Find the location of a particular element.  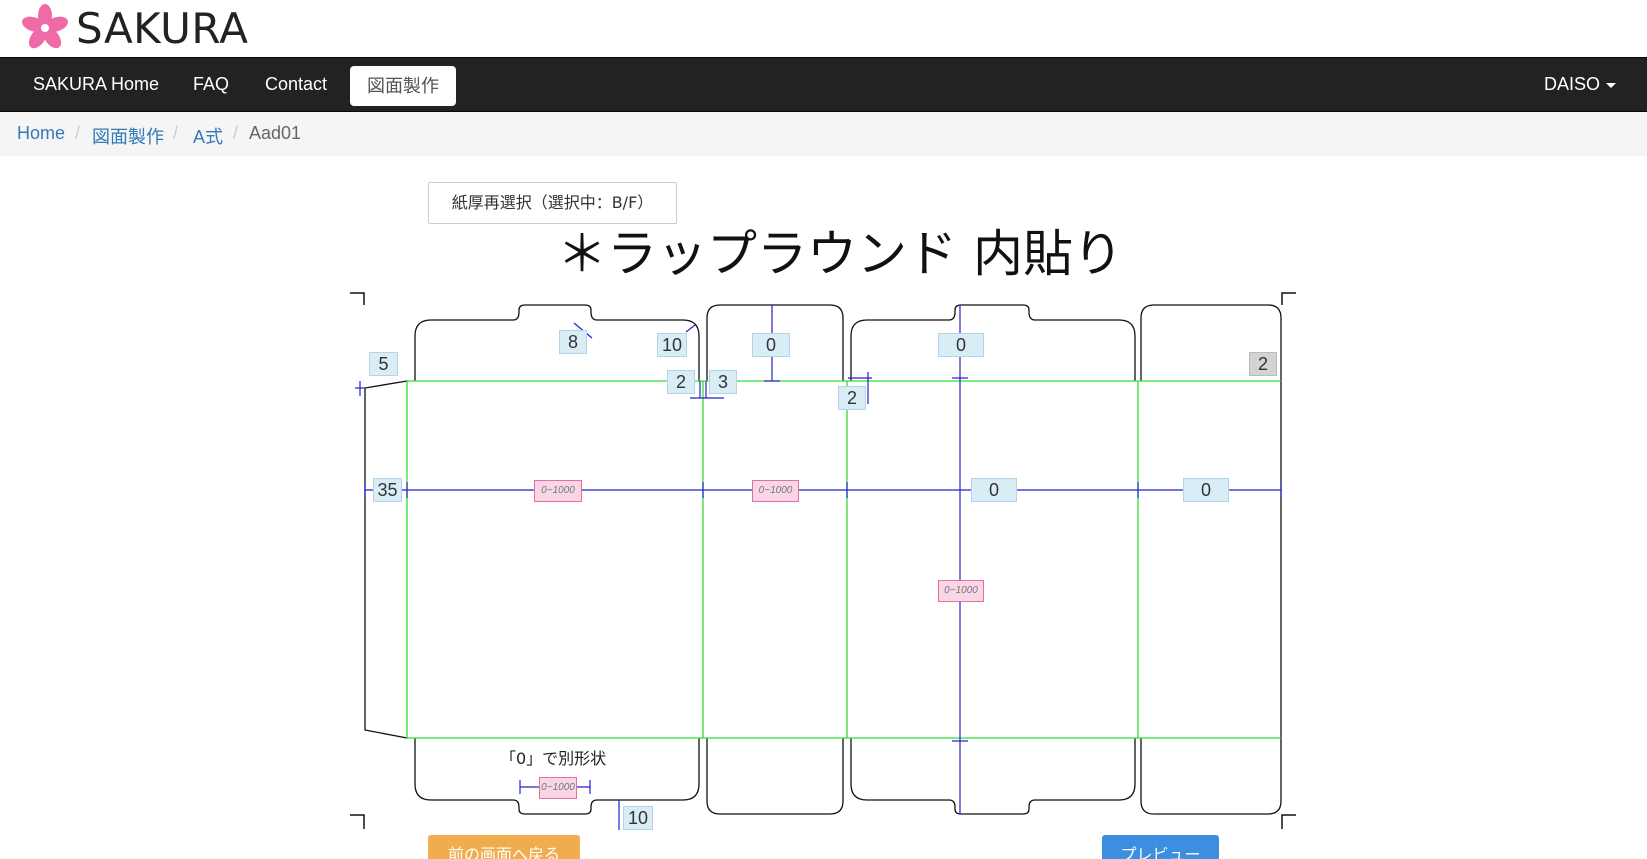

dim-input-glue-width: 35 is located at coordinates (387, 490).